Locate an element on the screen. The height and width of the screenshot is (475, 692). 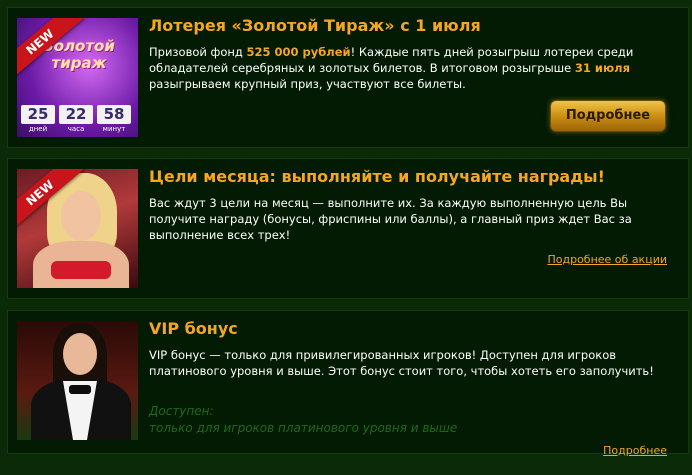
woman-swimsuit is located at coordinates (81, 270).